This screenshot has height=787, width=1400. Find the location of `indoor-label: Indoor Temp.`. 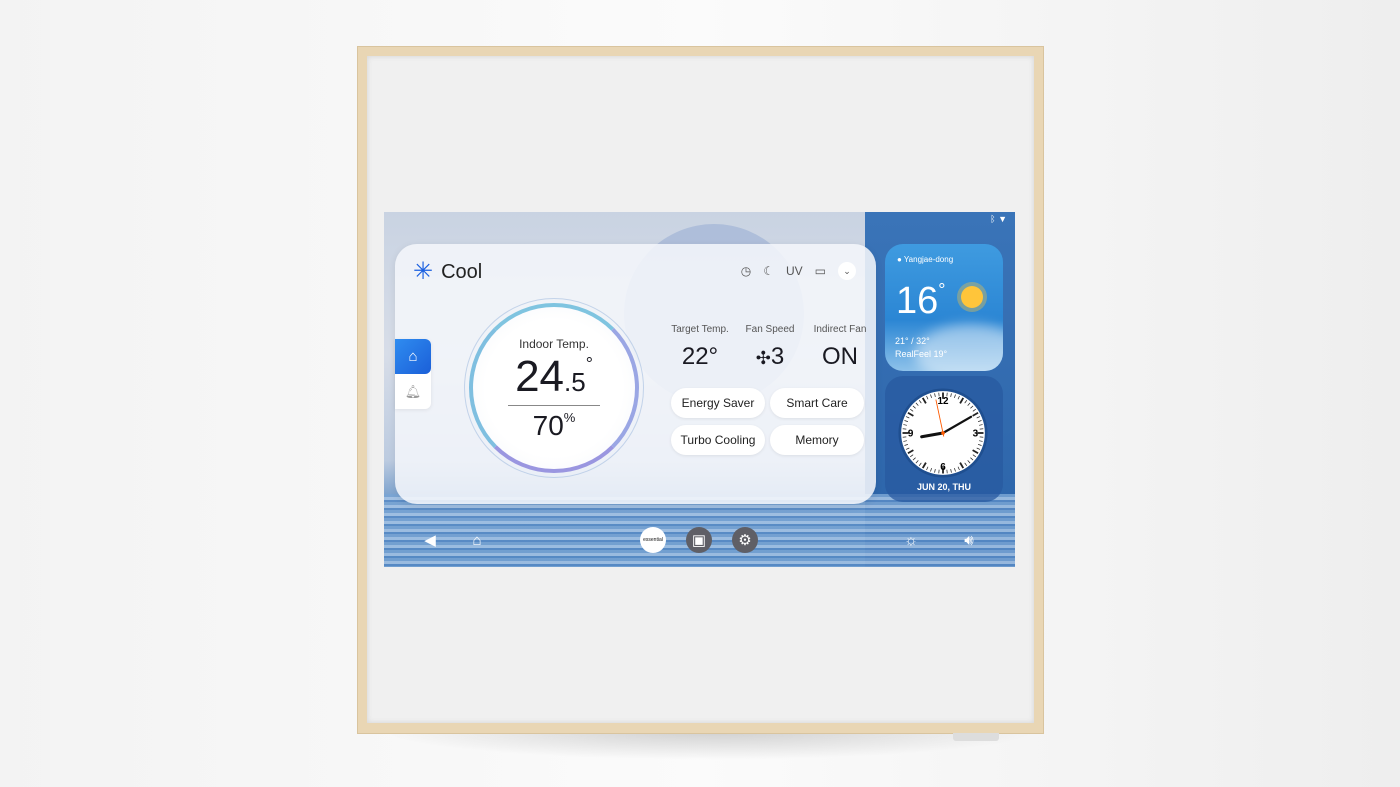

indoor-label: Indoor Temp. is located at coordinates (554, 344).